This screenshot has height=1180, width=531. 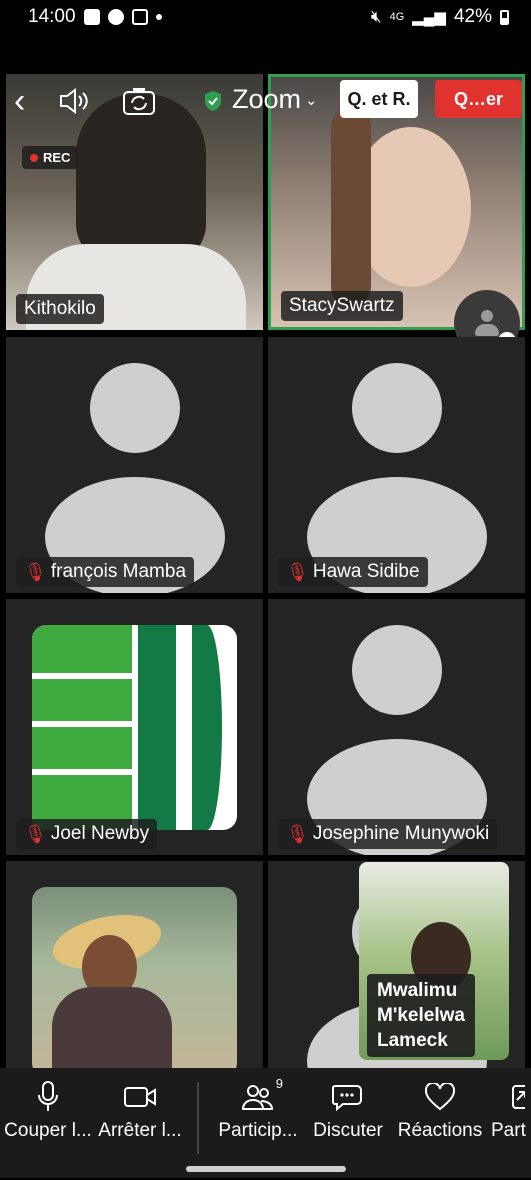 I want to click on microphone-icon, so click(x=48, y=1097).